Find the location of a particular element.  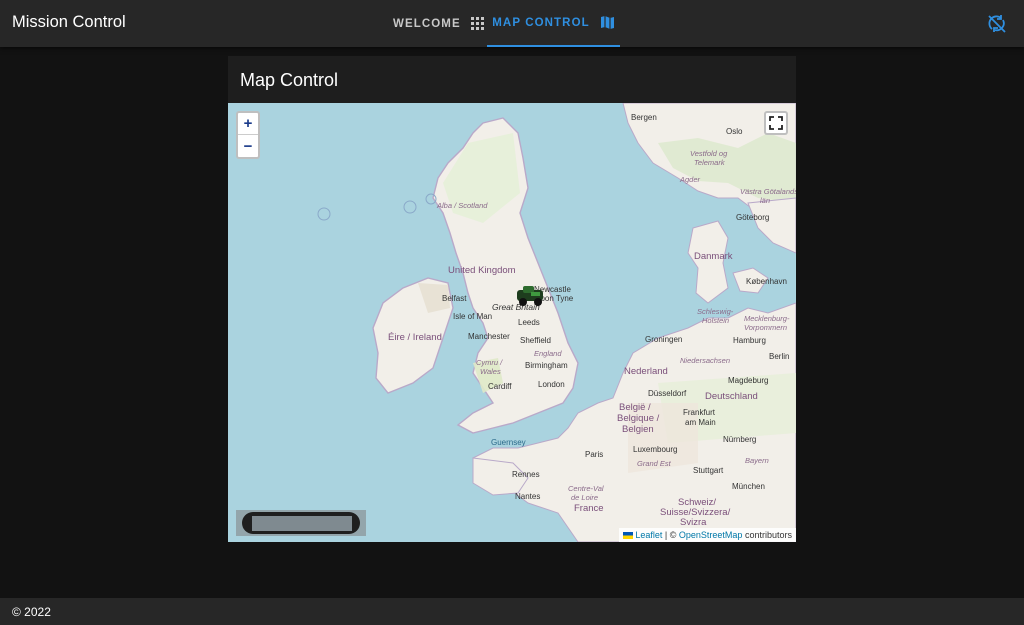

map-label: Düsseldorf is located at coordinates (667, 393).